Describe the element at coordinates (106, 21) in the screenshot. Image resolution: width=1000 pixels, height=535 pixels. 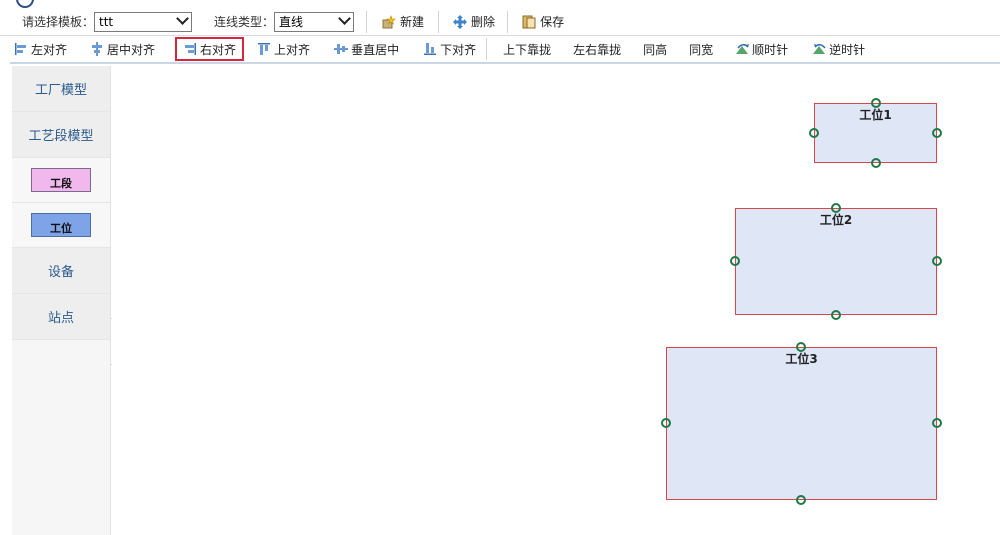
I see `template-select-value: ttt` at that location.